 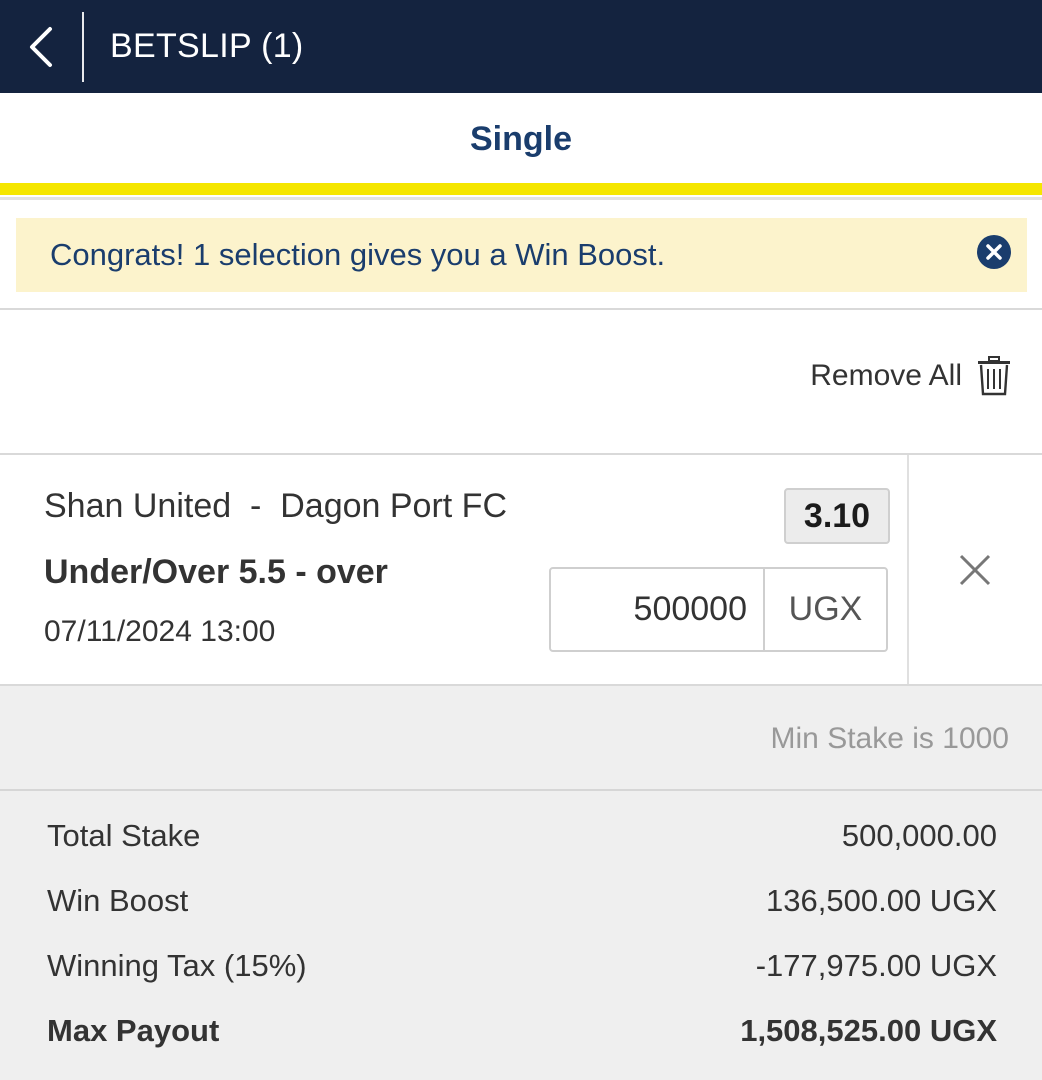 I want to click on summary-label: Win Boost, so click(x=118, y=900).